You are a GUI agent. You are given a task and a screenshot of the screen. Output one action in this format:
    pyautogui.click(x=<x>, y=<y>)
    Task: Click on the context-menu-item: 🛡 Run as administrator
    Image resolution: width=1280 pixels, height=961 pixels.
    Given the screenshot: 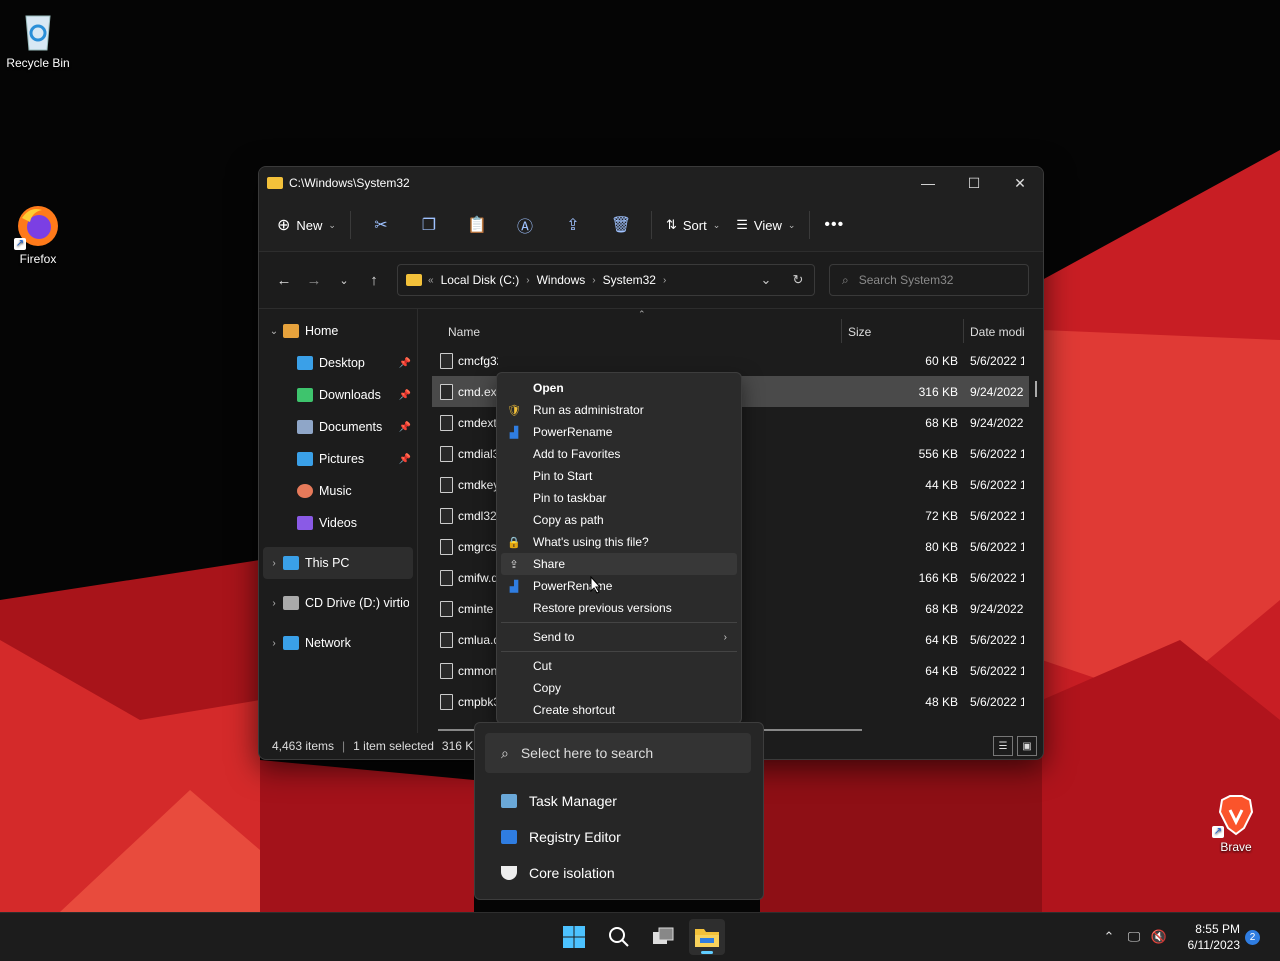 What is the action you would take?
    pyautogui.click(x=619, y=410)
    